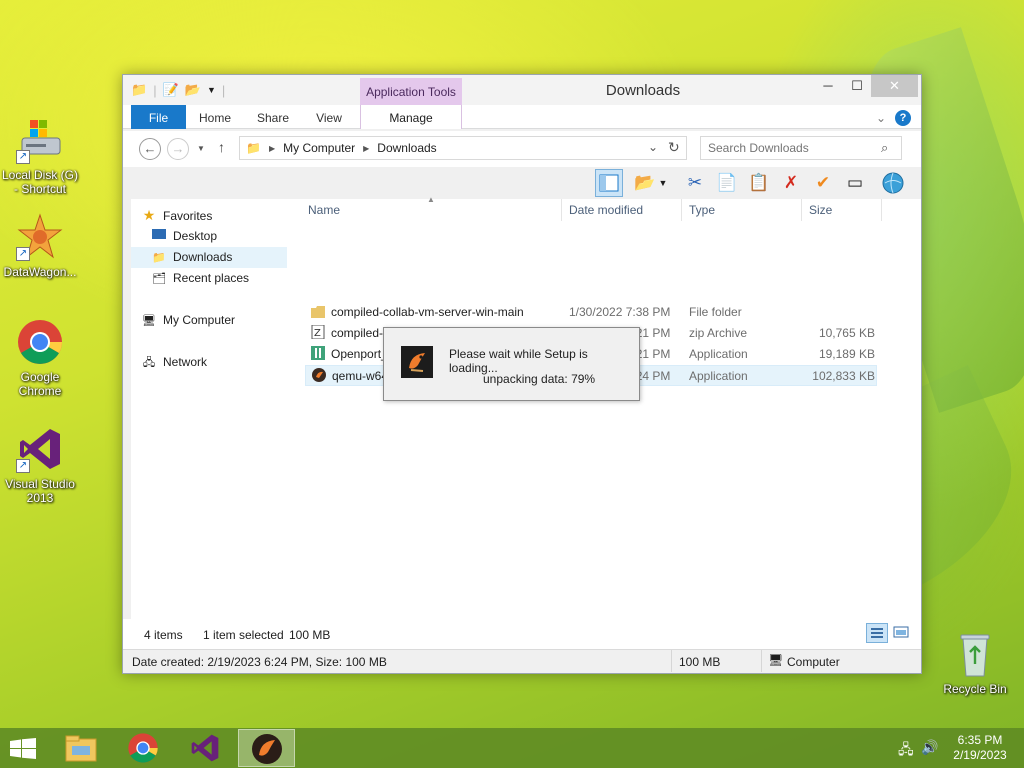  Describe the element at coordinates (791, 183) in the screenshot. I see `delete-icon: ✗` at that location.